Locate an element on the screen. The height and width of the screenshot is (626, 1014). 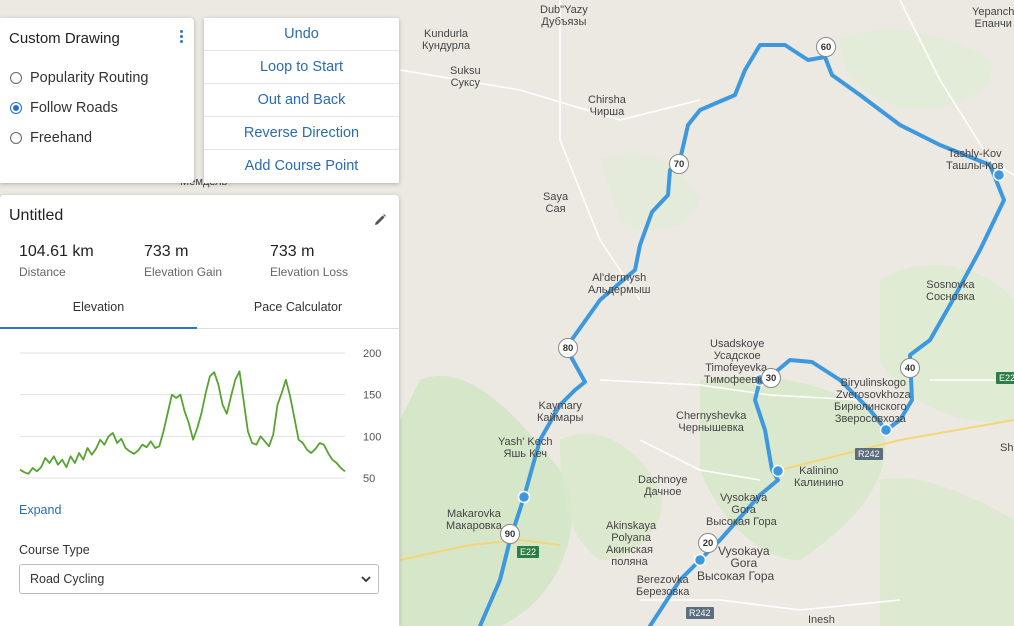
out-and-back-button: Out and Back is located at coordinates (301, 100).